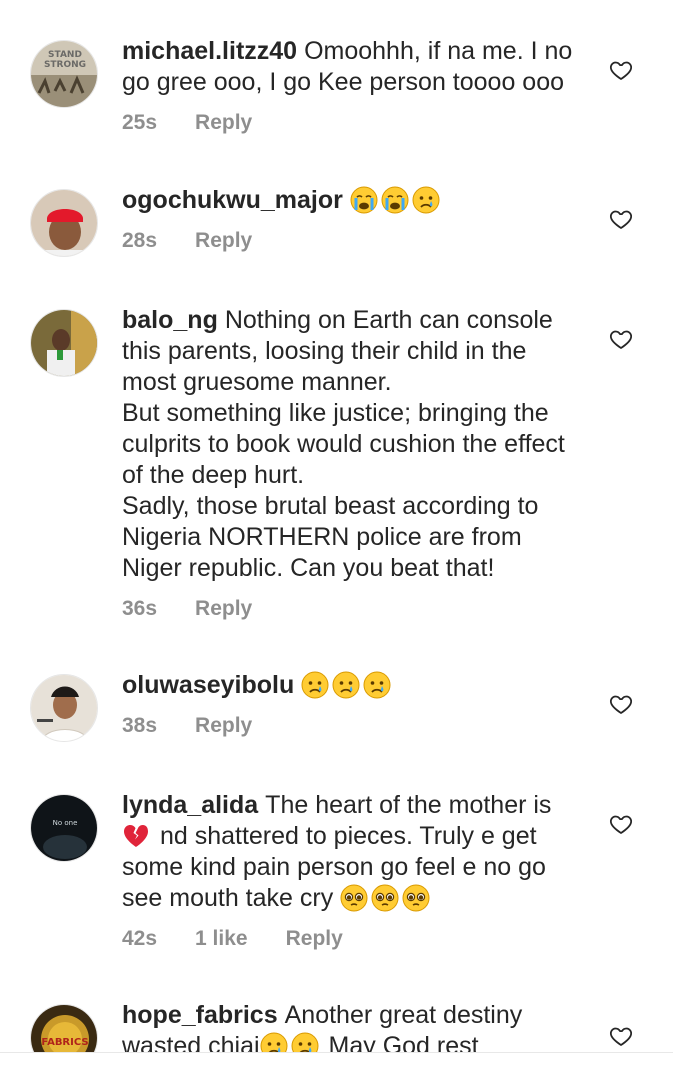  I want to click on username: hope_fabrics, so click(200, 1015).